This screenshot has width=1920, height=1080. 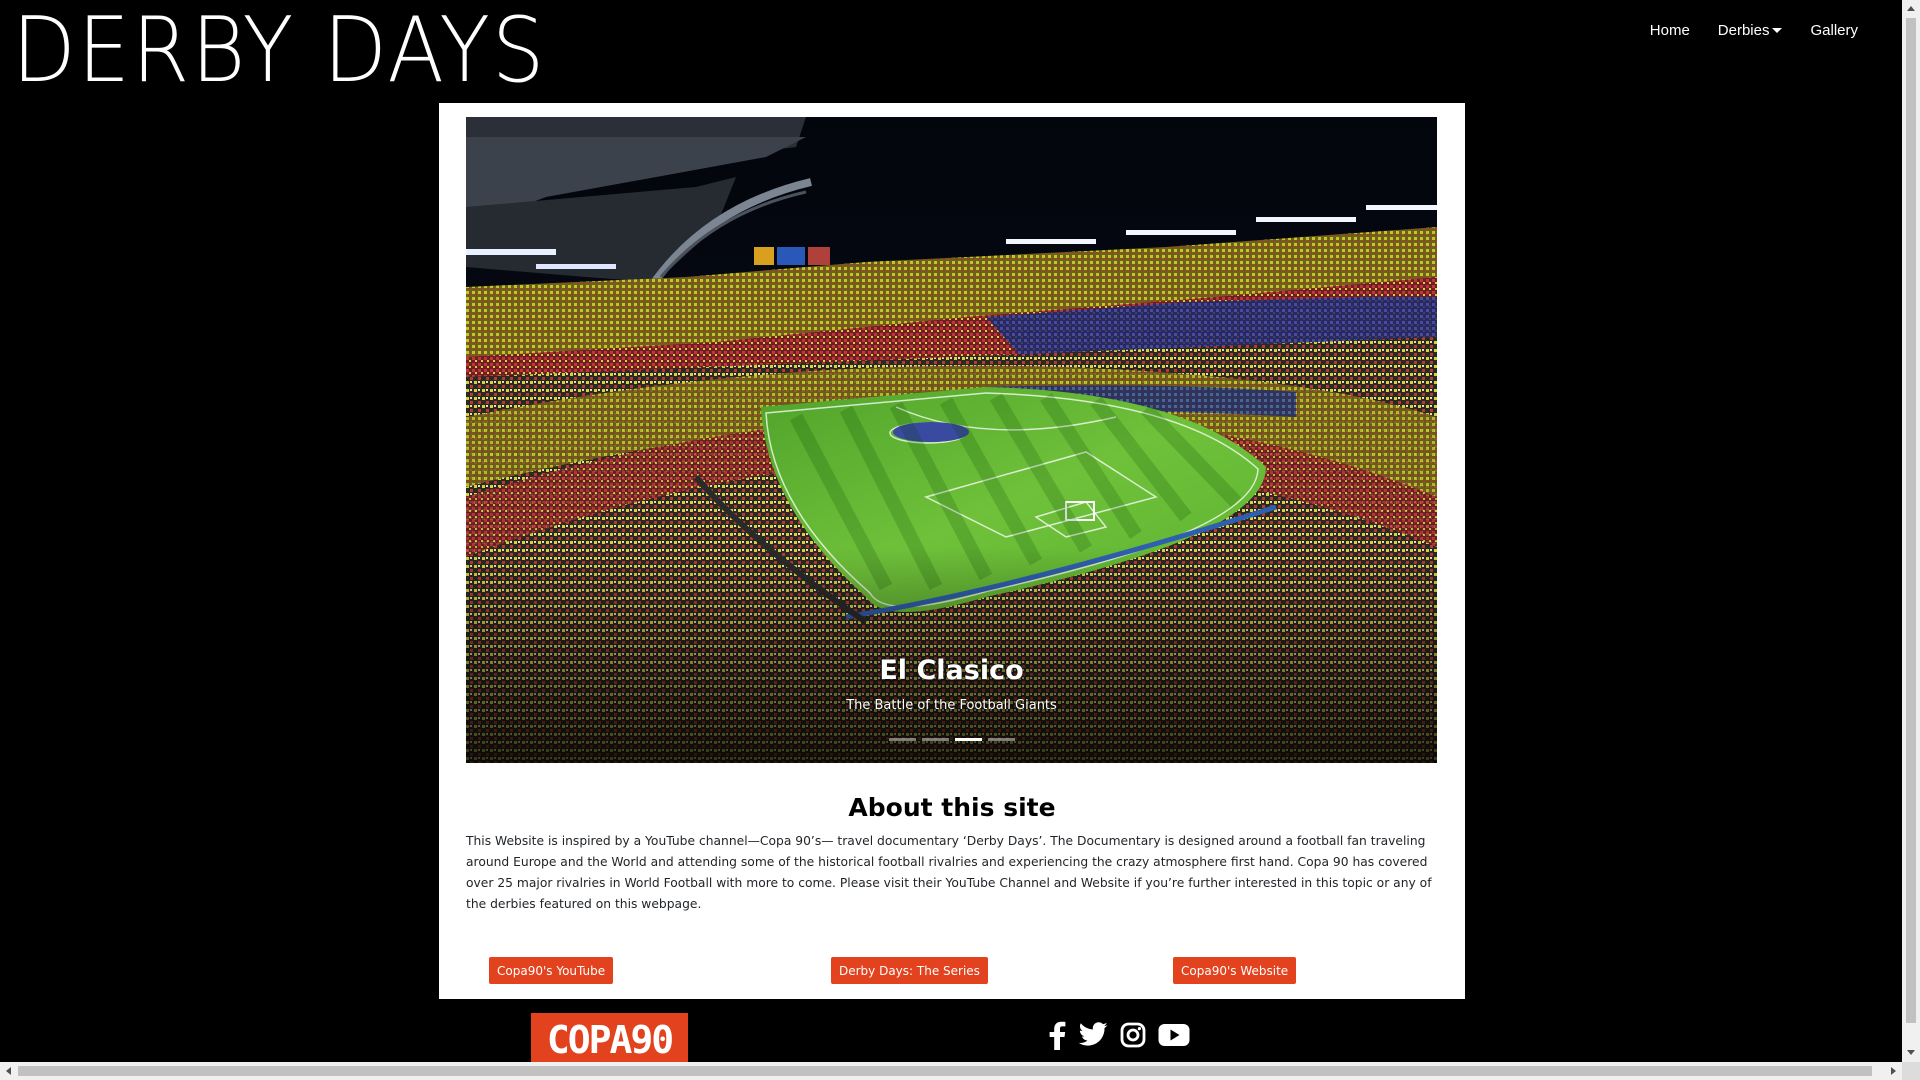 What do you see at coordinates (279, 51) in the screenshot?
I see `site-logo: DERBY DAYS` at bounding box center [279, 51].